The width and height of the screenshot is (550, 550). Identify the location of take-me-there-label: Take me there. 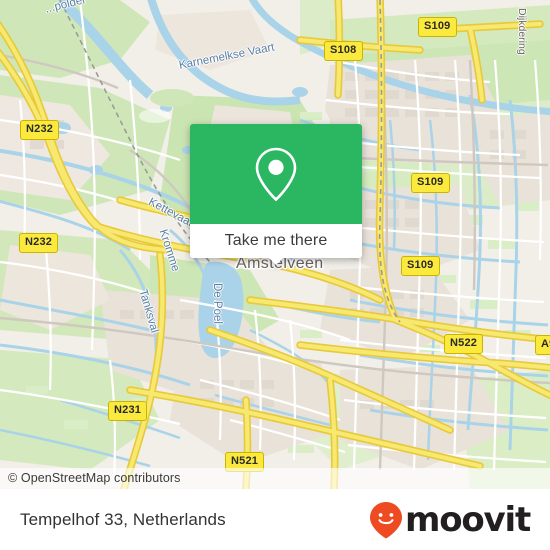
(276, 240).